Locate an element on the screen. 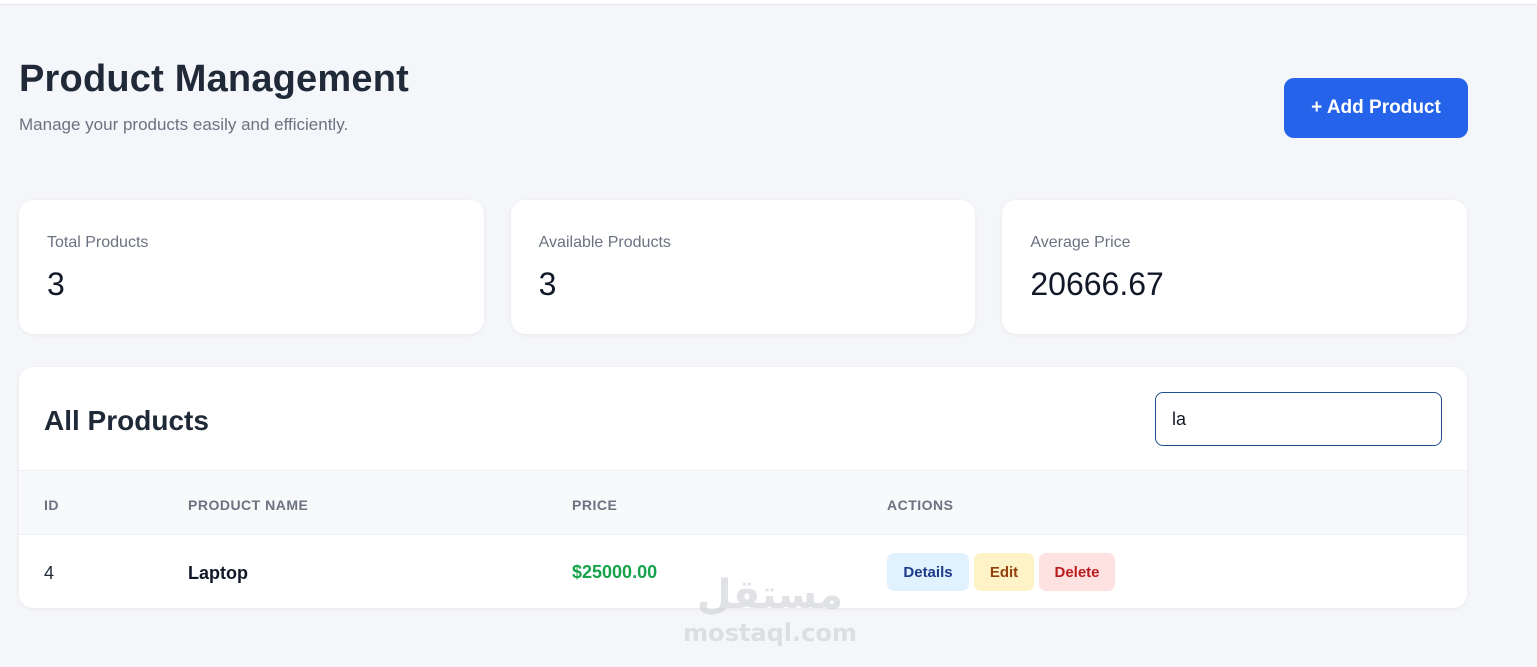  column-header-id: ID is located at coordinates (51, 505).